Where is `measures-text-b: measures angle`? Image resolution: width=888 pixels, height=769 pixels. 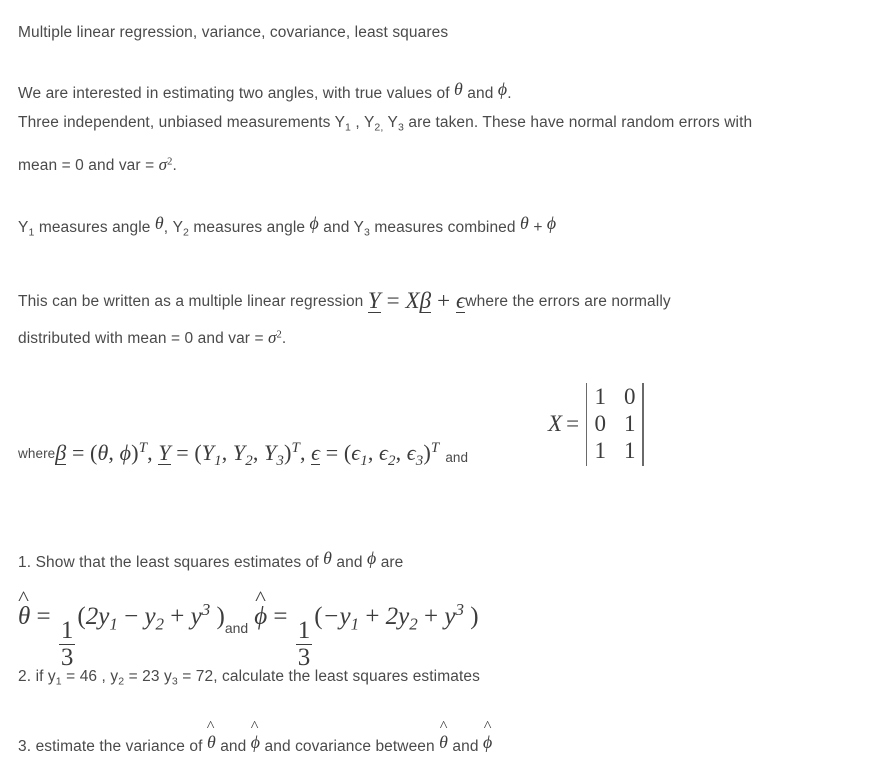 measures-text-b: measures angle is located at coordinates (94, 227).